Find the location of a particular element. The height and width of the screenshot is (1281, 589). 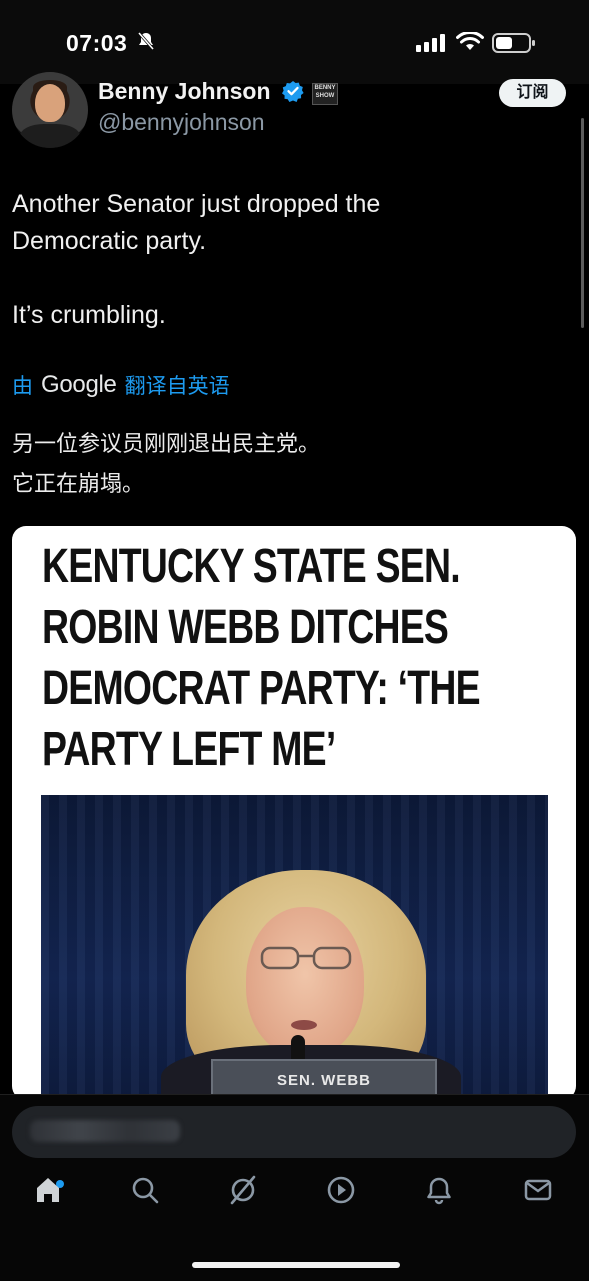

affiliate-badge: BENNY SHOW is located at coordinates (325, 94).